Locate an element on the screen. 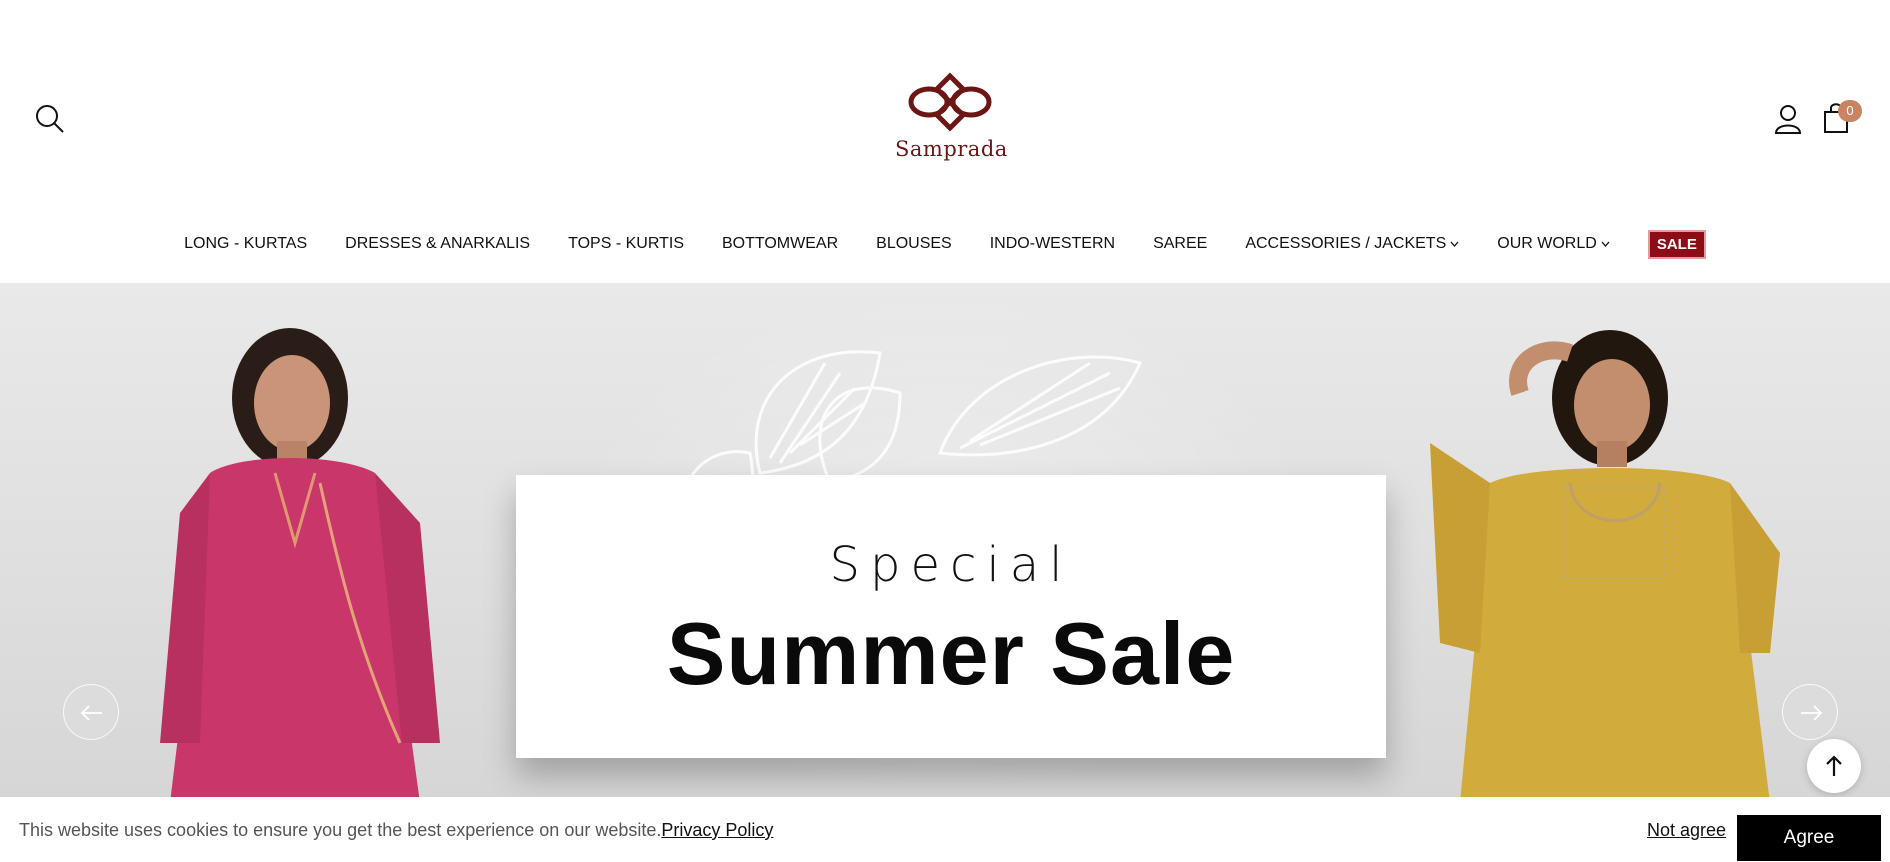  slider-prev-button is located at coordinates (91, 712).